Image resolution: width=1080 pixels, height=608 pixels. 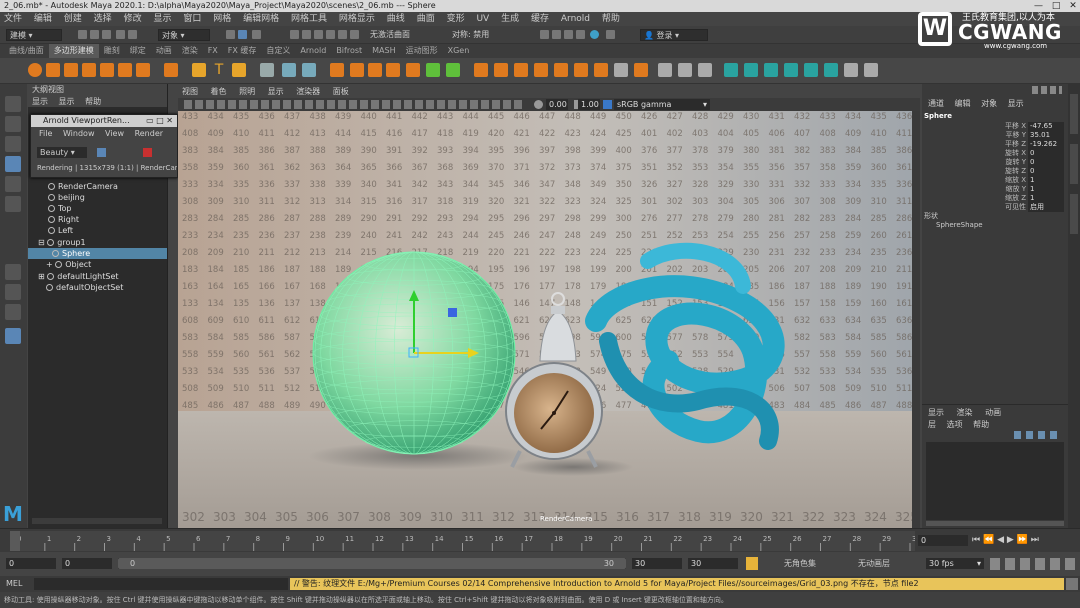 I want to click on step-back-key-icon: ⏪, so click(x=988, y=540).